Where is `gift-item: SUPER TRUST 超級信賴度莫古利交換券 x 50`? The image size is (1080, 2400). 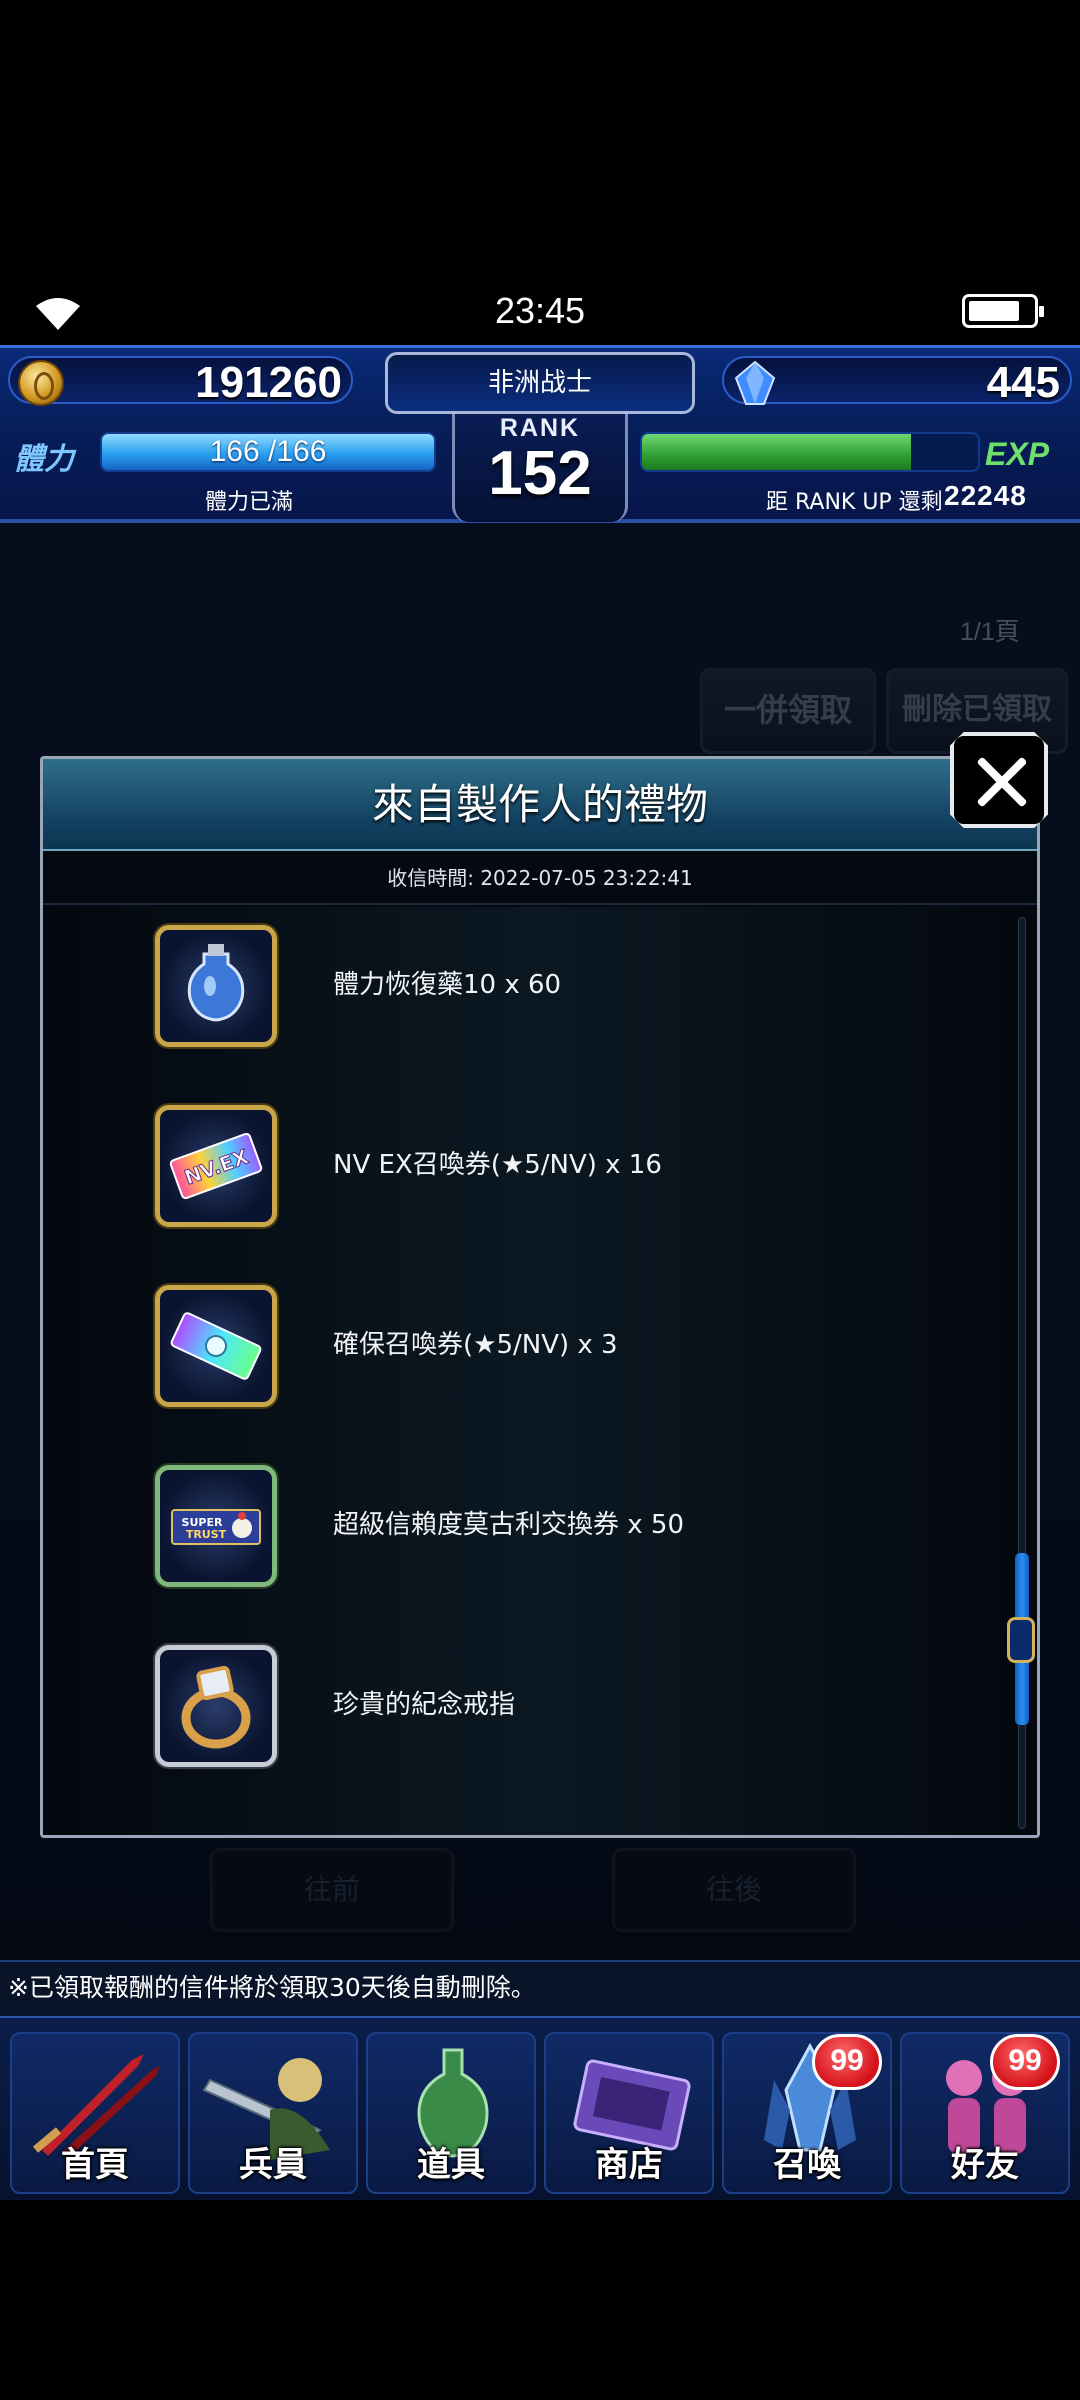 gift-item: SUPER TRUST 超級信賴度莫古利交換券 x 50 is located at coordinates (523, 1525).